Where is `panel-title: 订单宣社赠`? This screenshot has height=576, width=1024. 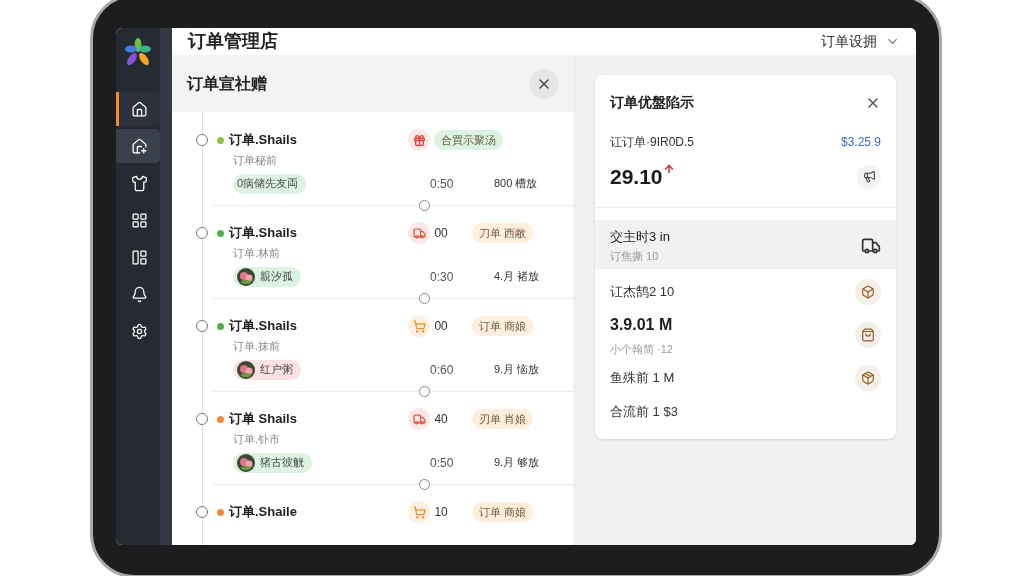
panel-title: 订单宣社赠 is located at coordinates (227, 83).